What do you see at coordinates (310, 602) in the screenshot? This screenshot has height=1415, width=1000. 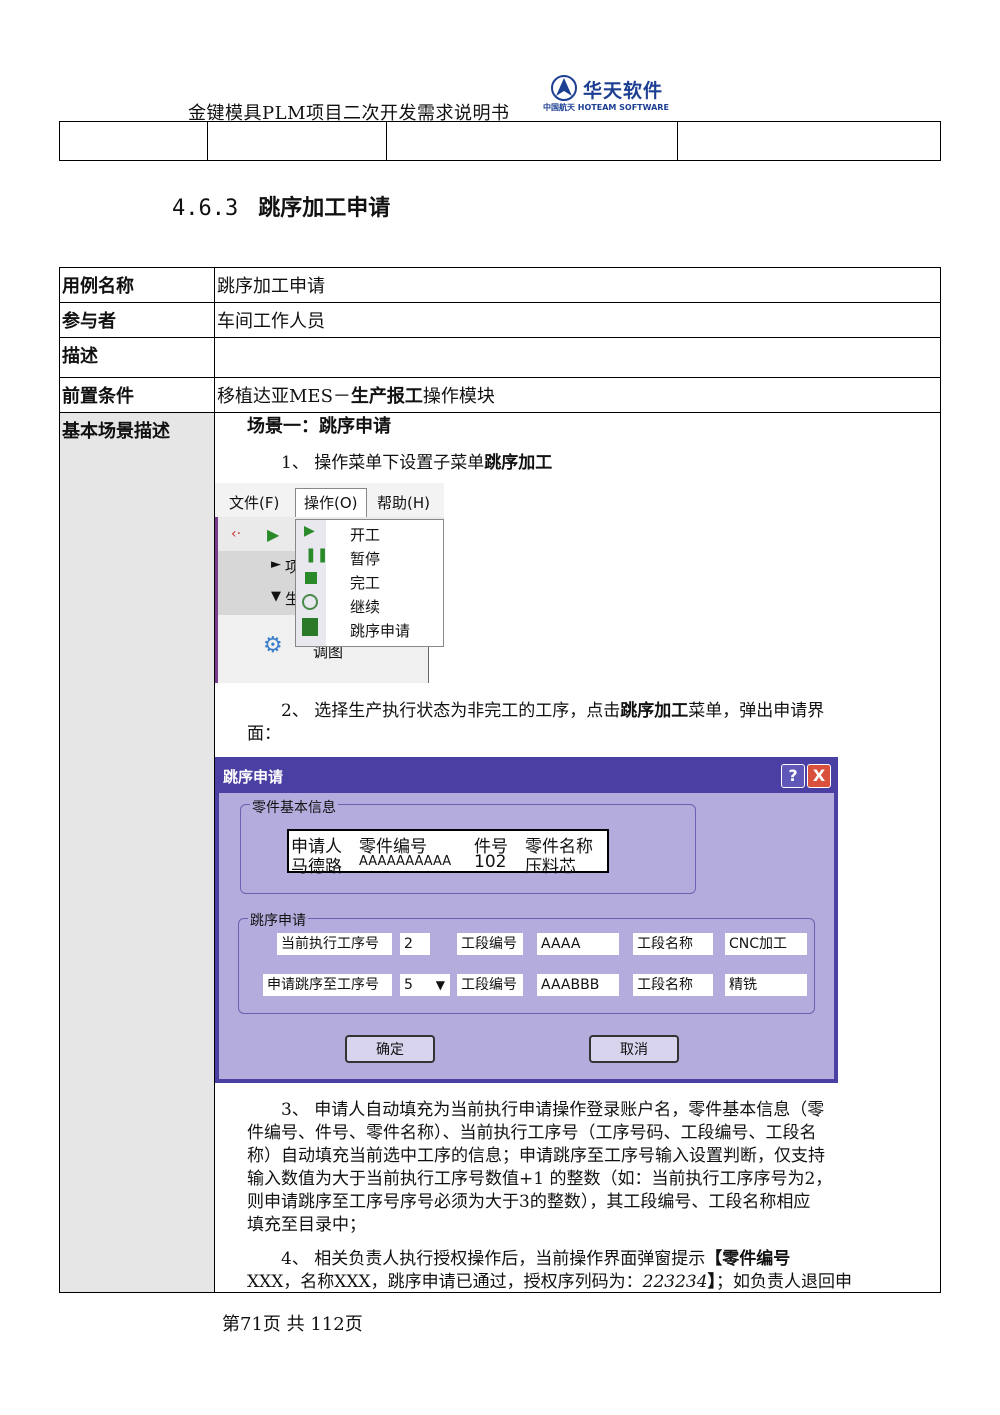 I see `resume-icon` at bounding box center [310, 602].